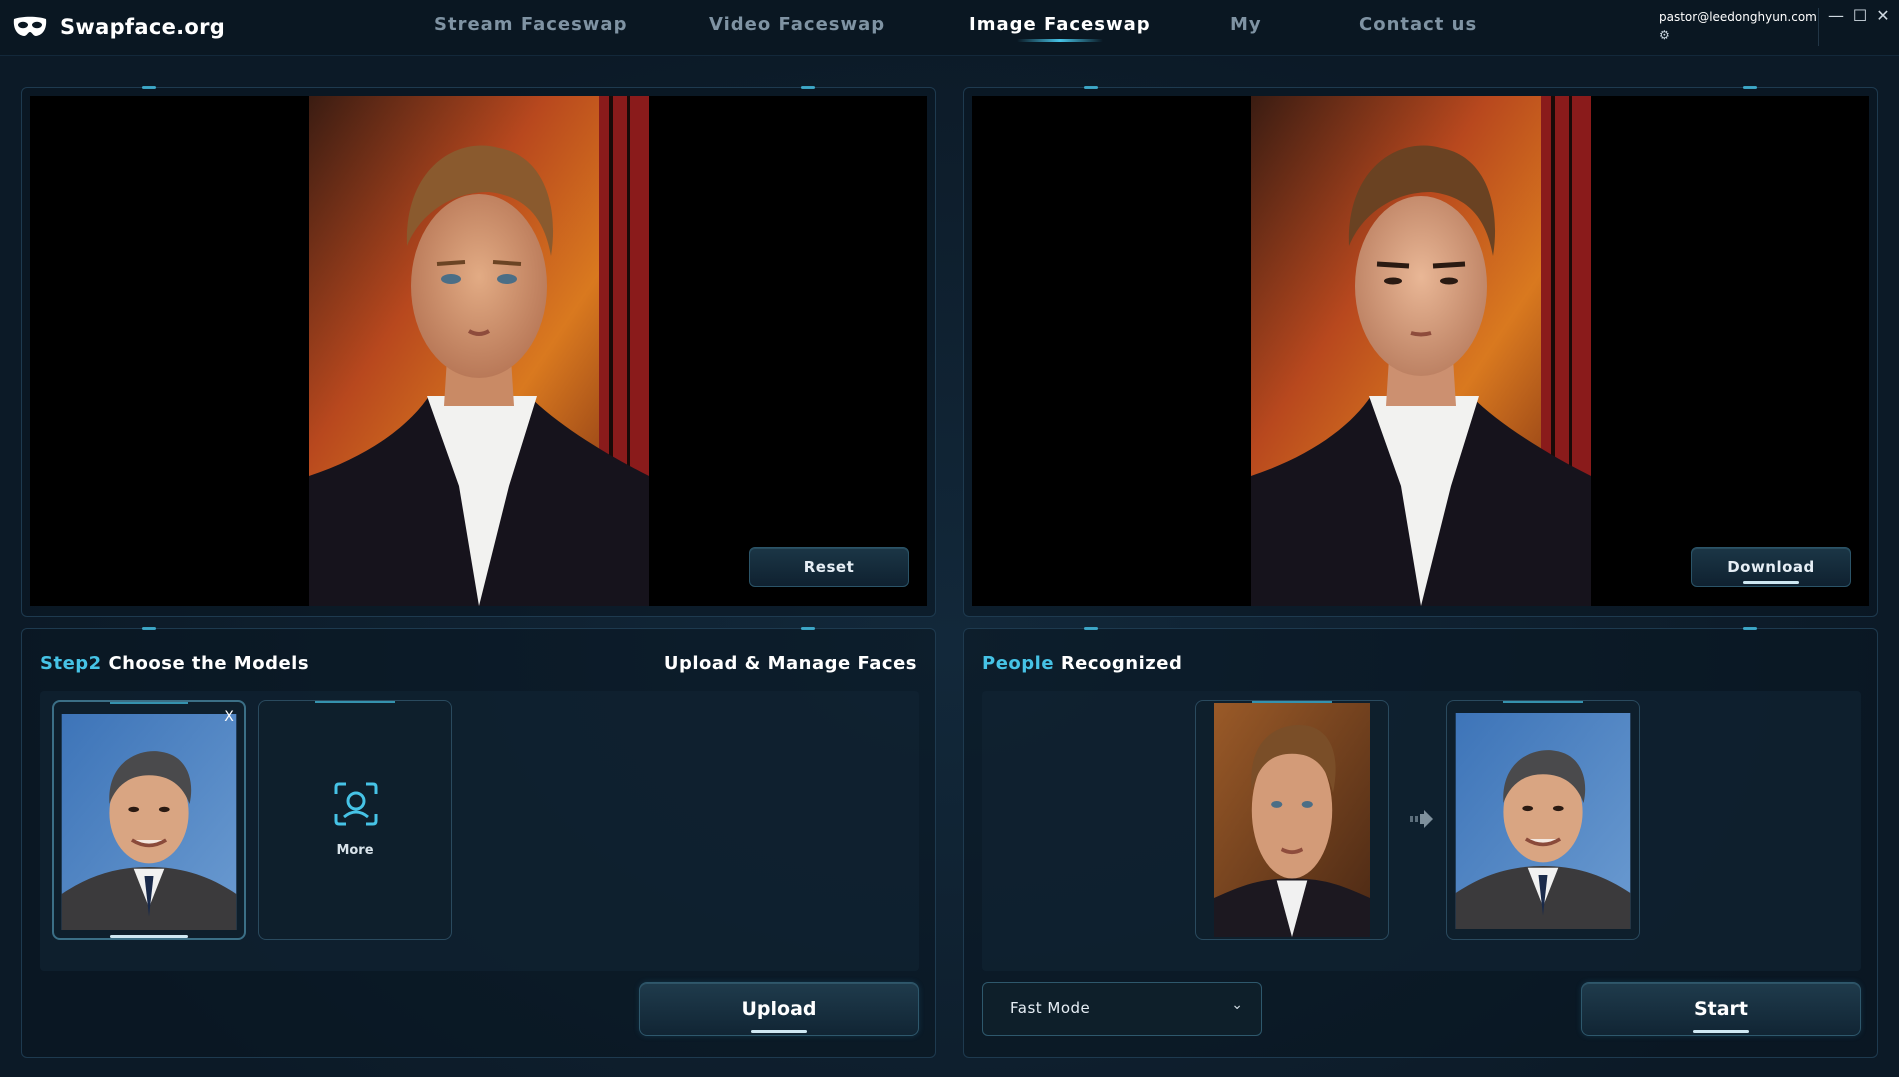  What do you see at coordinates (1121, 663) in the screenshot?
I see `people-title-text: Recognized` at bounding box center [1121, 663].